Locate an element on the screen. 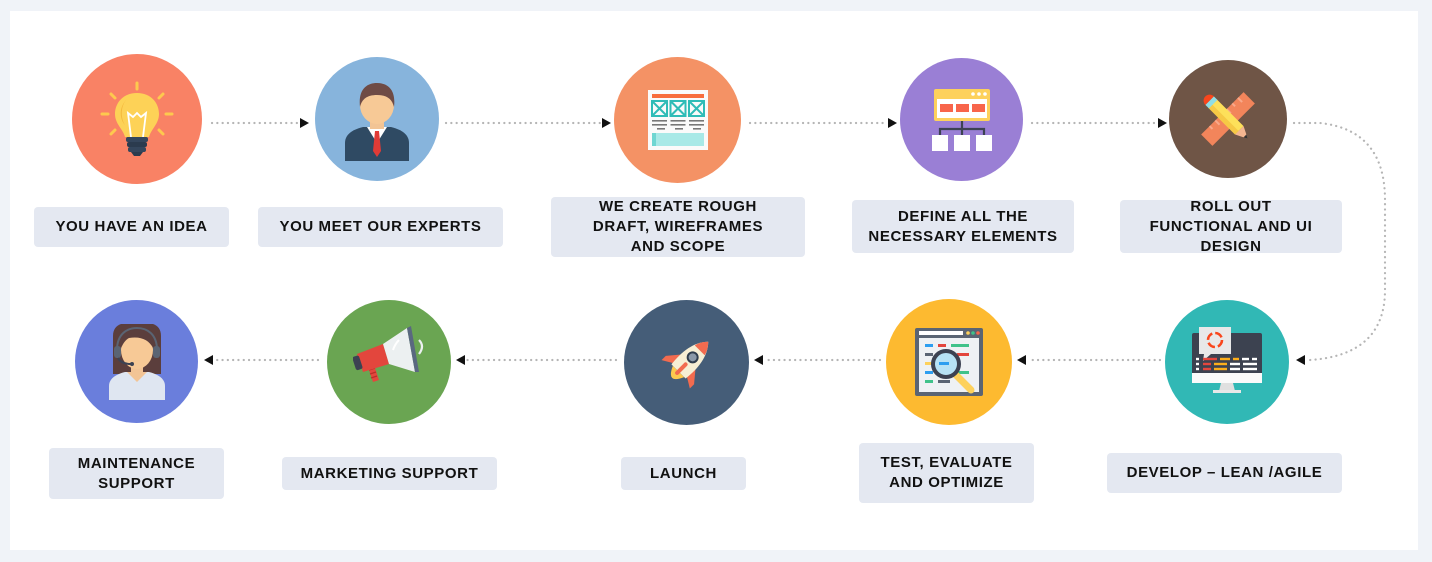 This screenshot has width=1432, height=562. step-7-label: TEST, EVALUATE AND OPTIMIZE is located at coordinates (946, 473).